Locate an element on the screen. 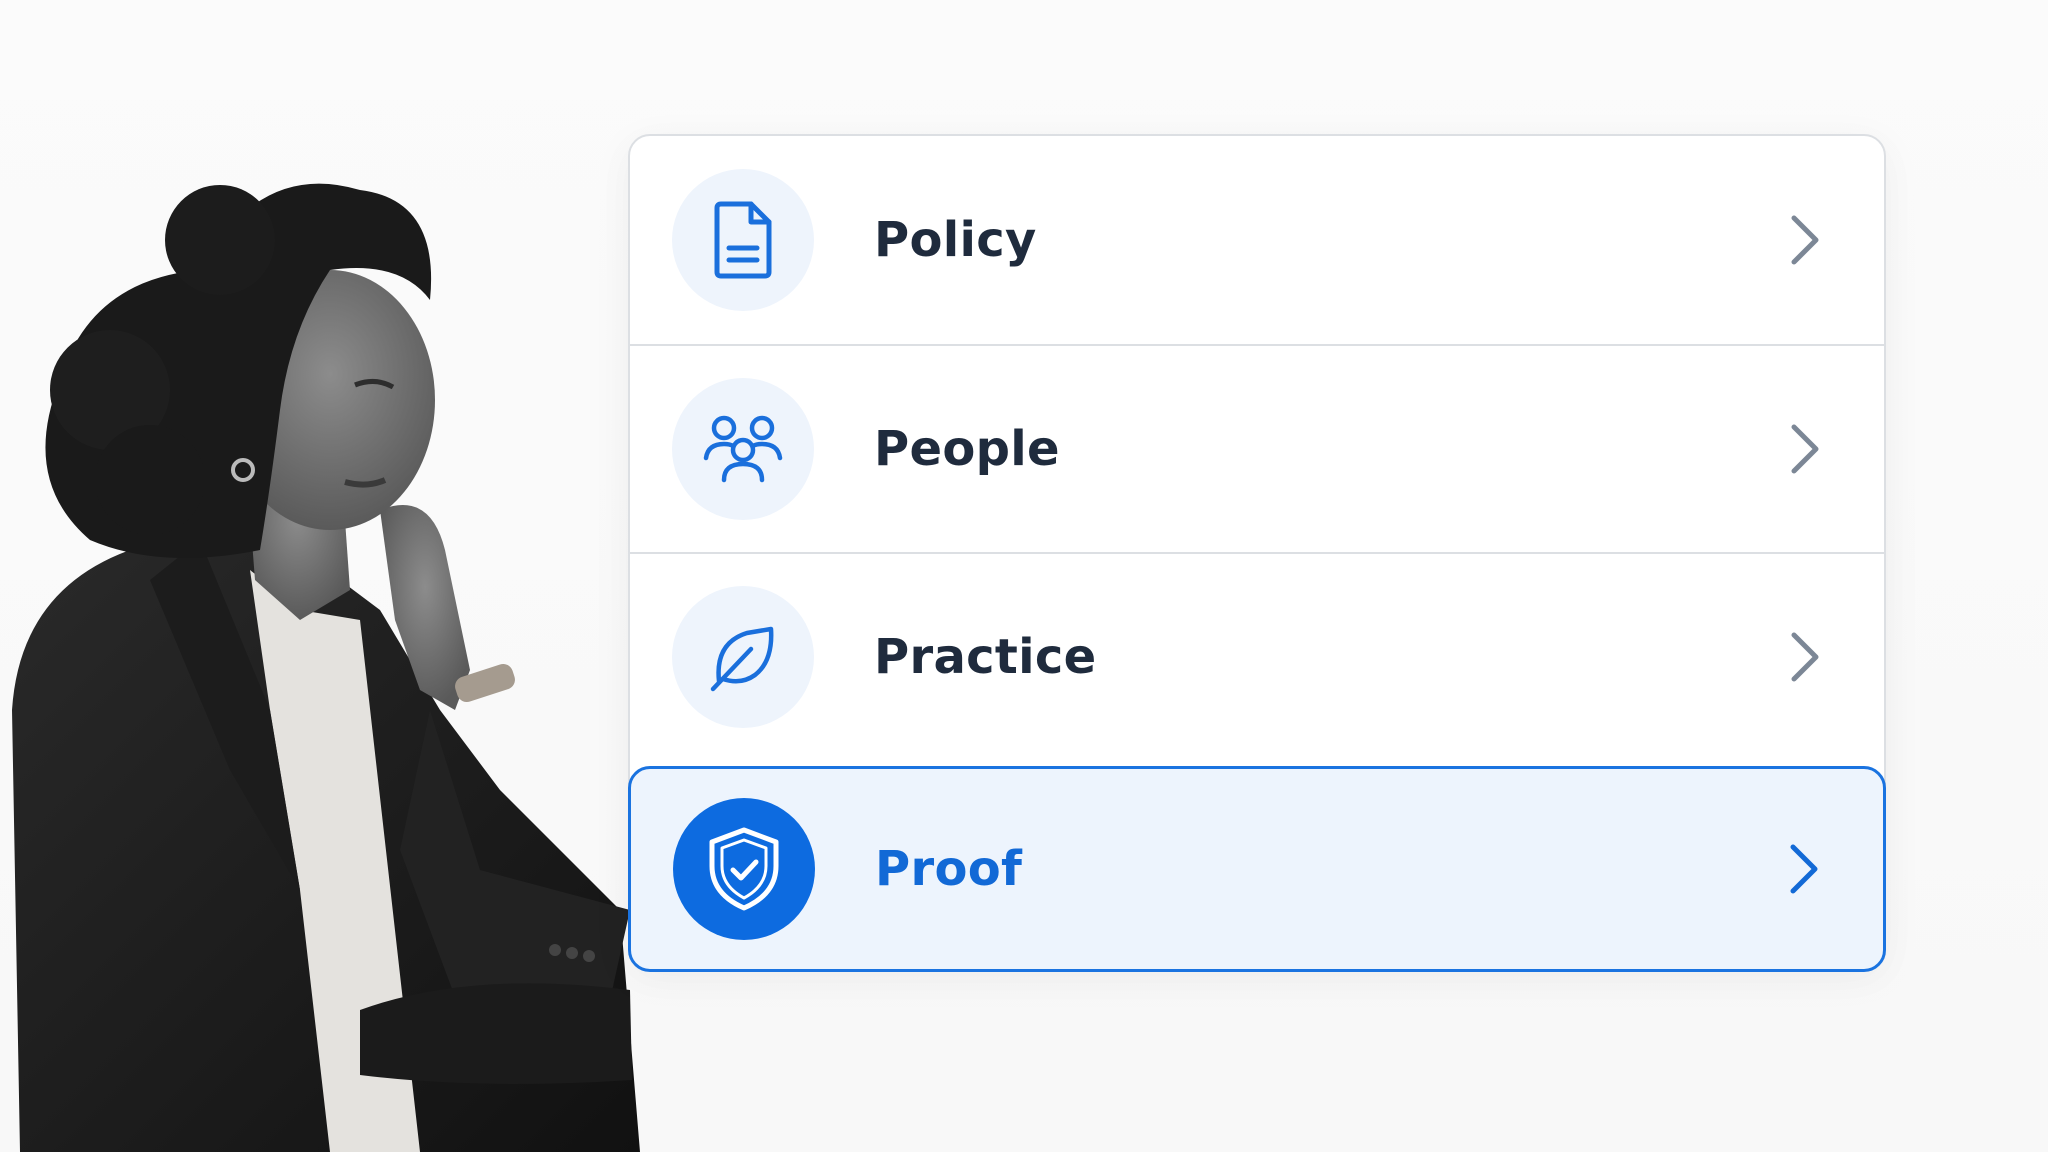 This screenshot has width=2048, height=1152. practice-icon-badge is located at coordinates (743, 657).